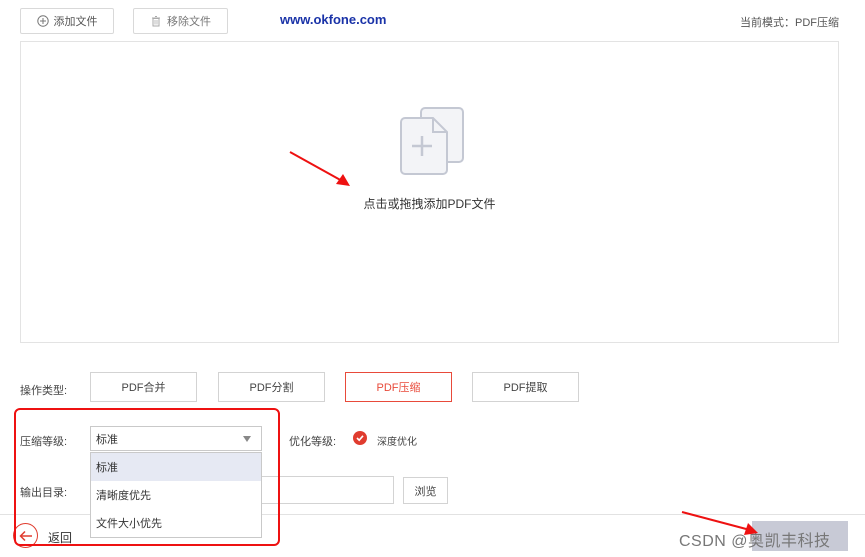 The image size is (865, 557). Describe the element at coordinates (525, 387) in the screenshot. I see `pdf-extract-button: PDF提取` at that location.